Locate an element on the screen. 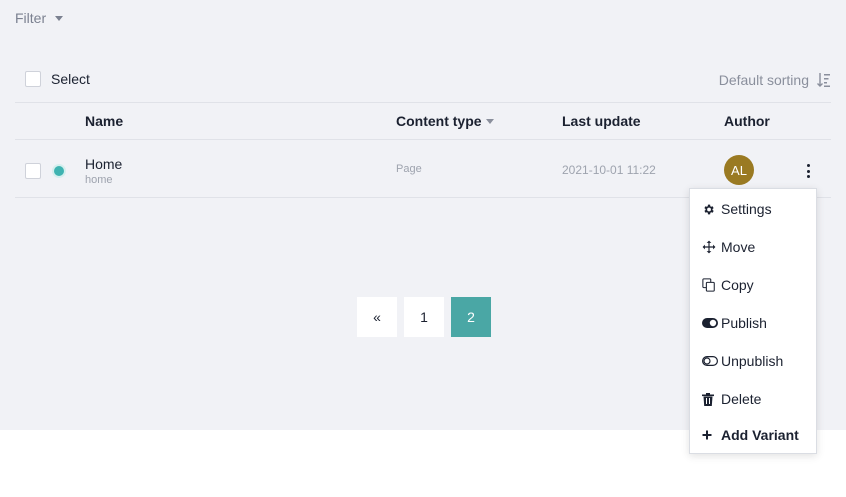  row-last-update: 2021-10-01 11:22 is located at coordinates (609, 170).